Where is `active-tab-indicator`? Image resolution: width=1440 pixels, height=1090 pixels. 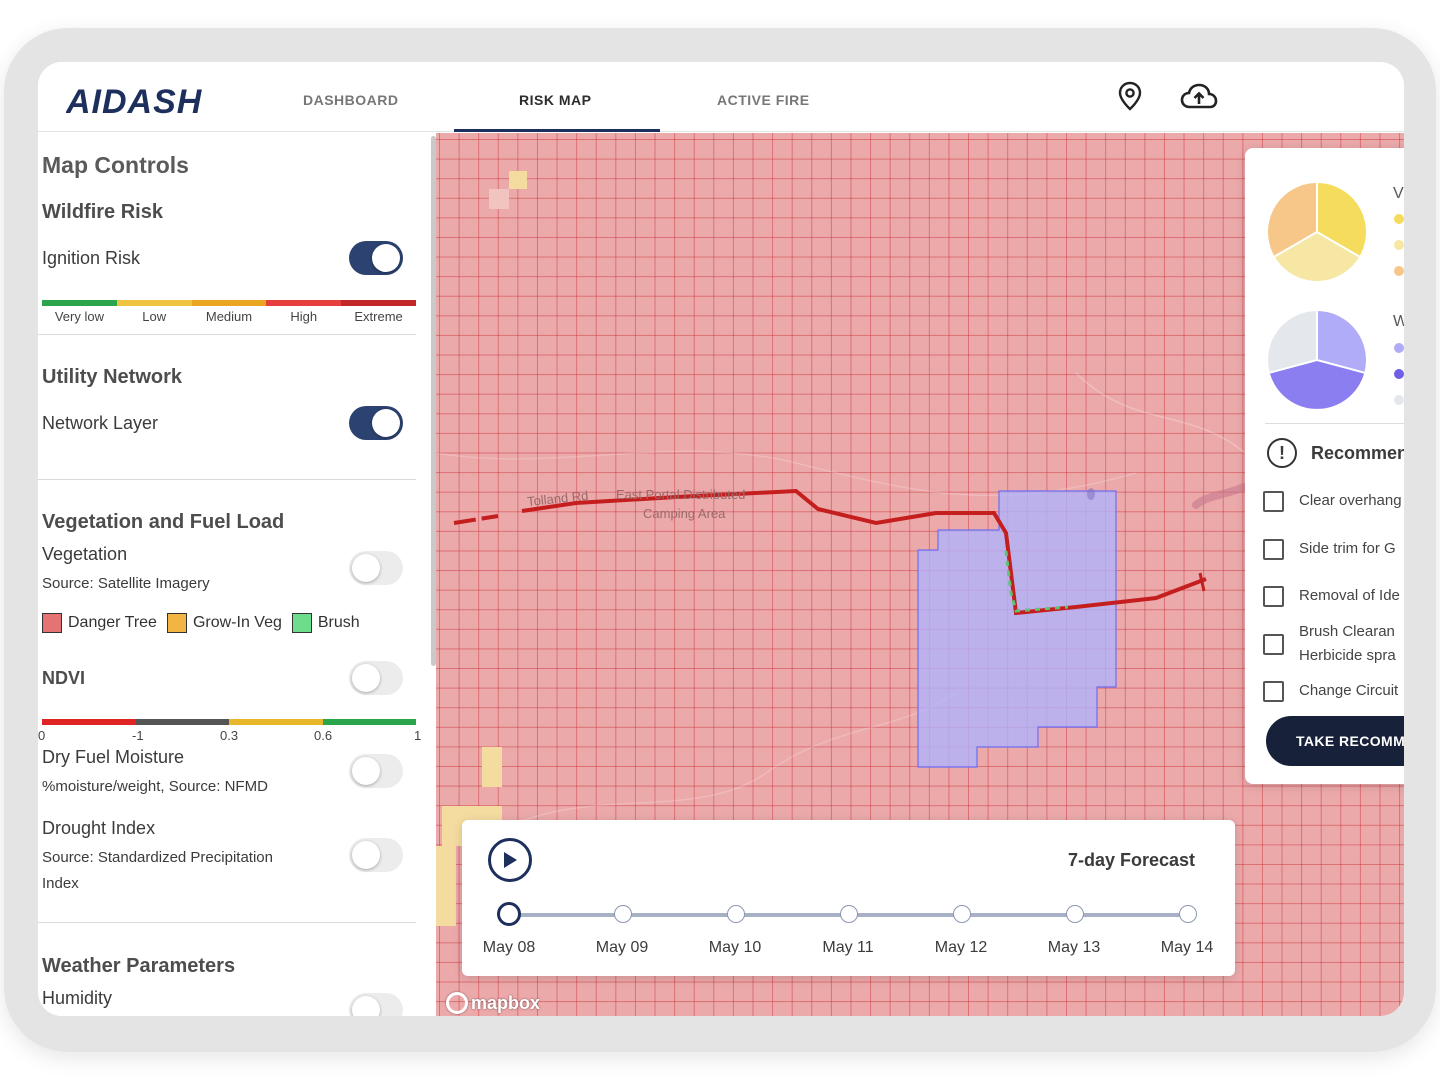
active-tab-indicator is located at coordinates (557, 130).